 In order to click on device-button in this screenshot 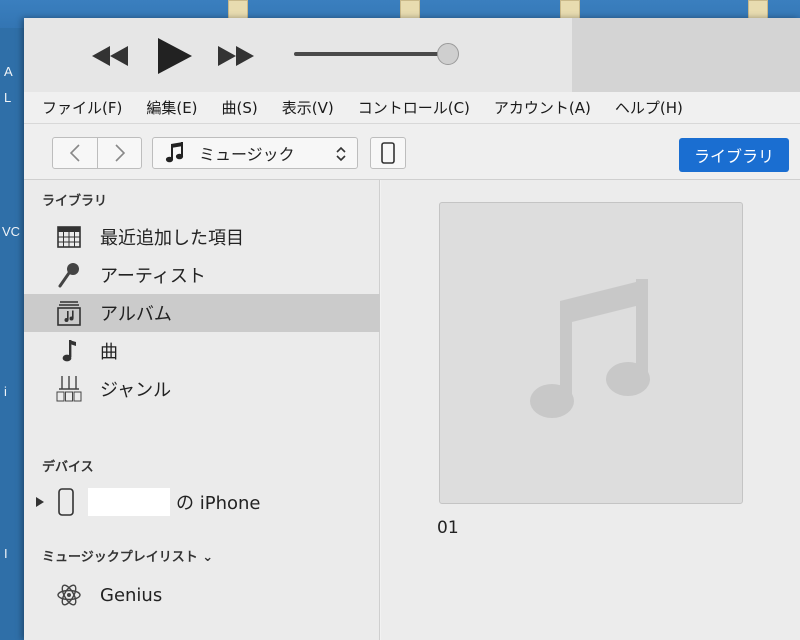, I will do `click(388, 153)`.